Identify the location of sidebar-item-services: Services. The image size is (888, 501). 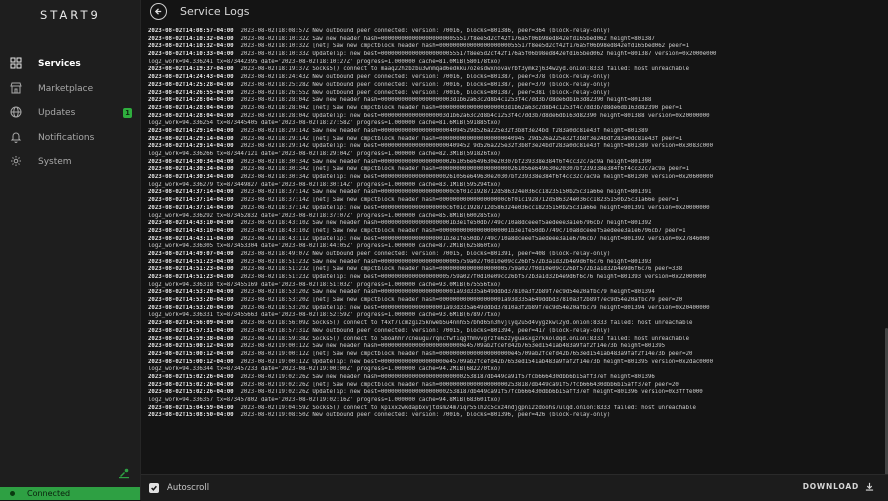
(70, 64).